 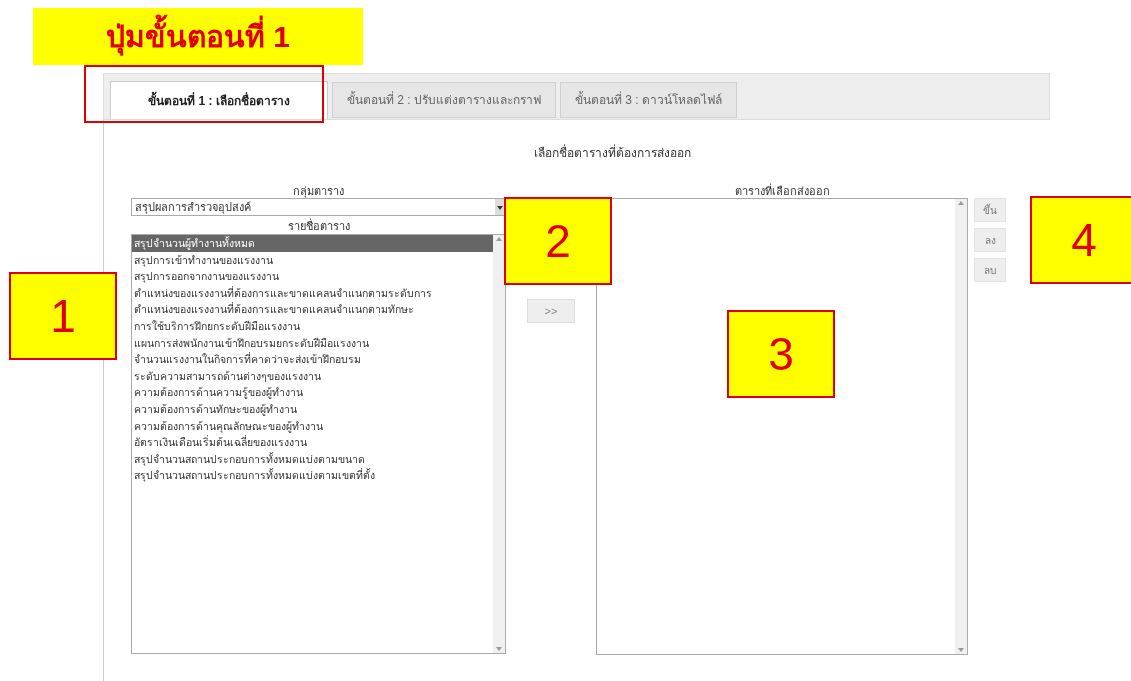 What do you see at coordinates (1080, 240) in the screenshot?
I see `callout-number: 4` at bounding box center [1080, 240].